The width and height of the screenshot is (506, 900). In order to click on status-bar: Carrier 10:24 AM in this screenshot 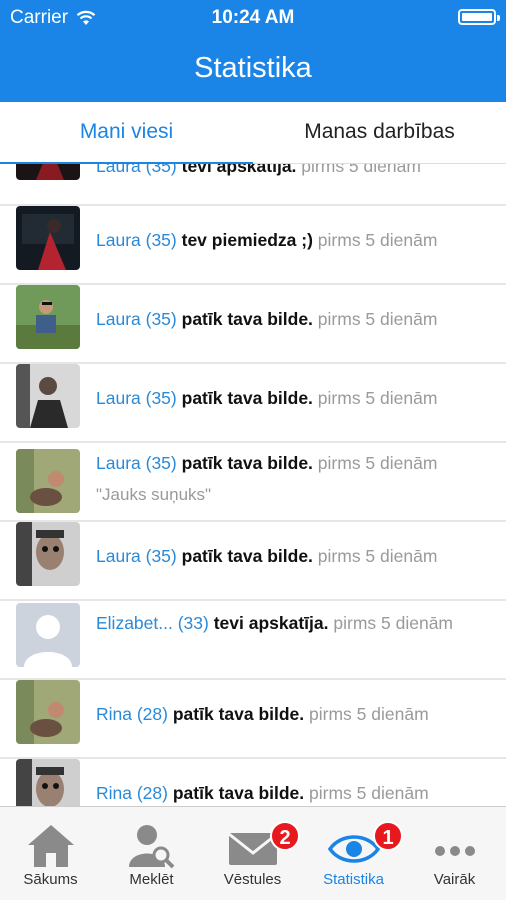, I will do `click(253, 17)`.